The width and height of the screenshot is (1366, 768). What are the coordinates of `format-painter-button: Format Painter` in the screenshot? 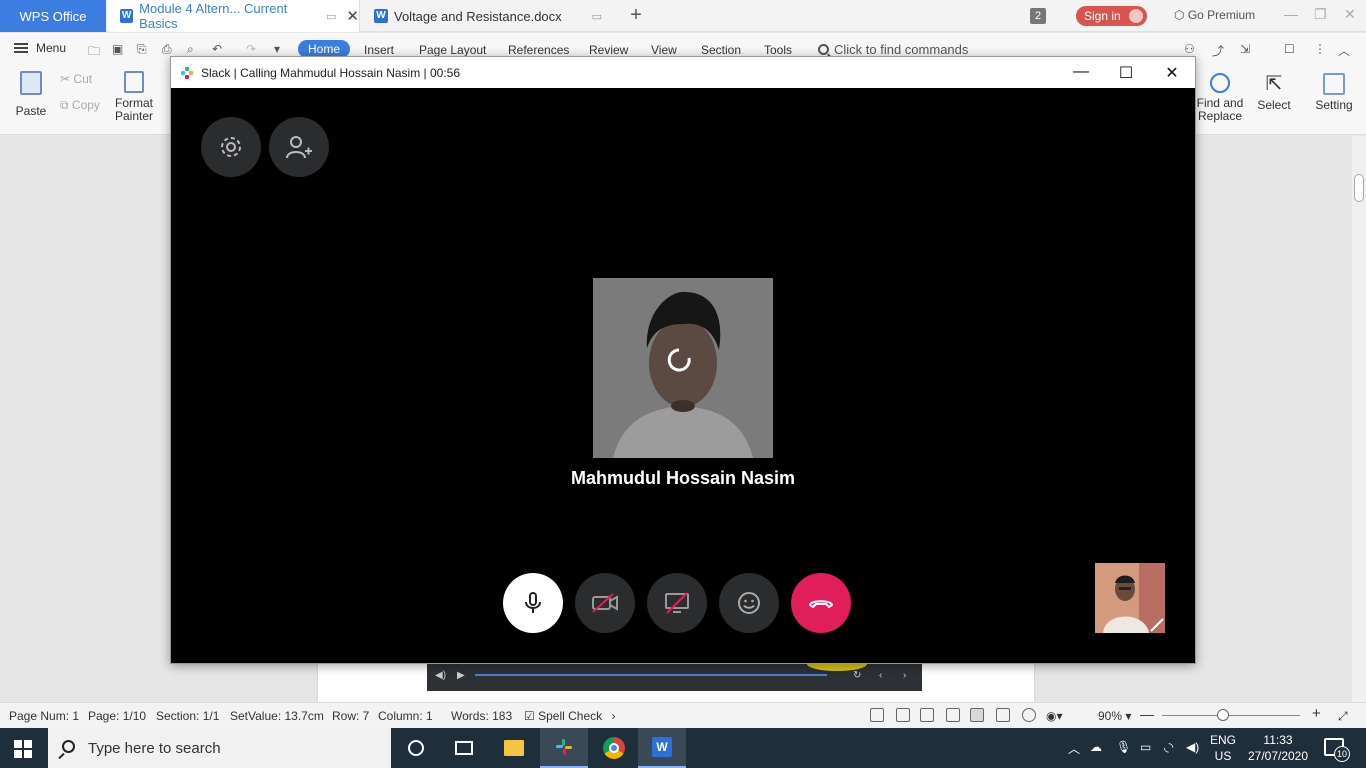 It's located at (134, 97).